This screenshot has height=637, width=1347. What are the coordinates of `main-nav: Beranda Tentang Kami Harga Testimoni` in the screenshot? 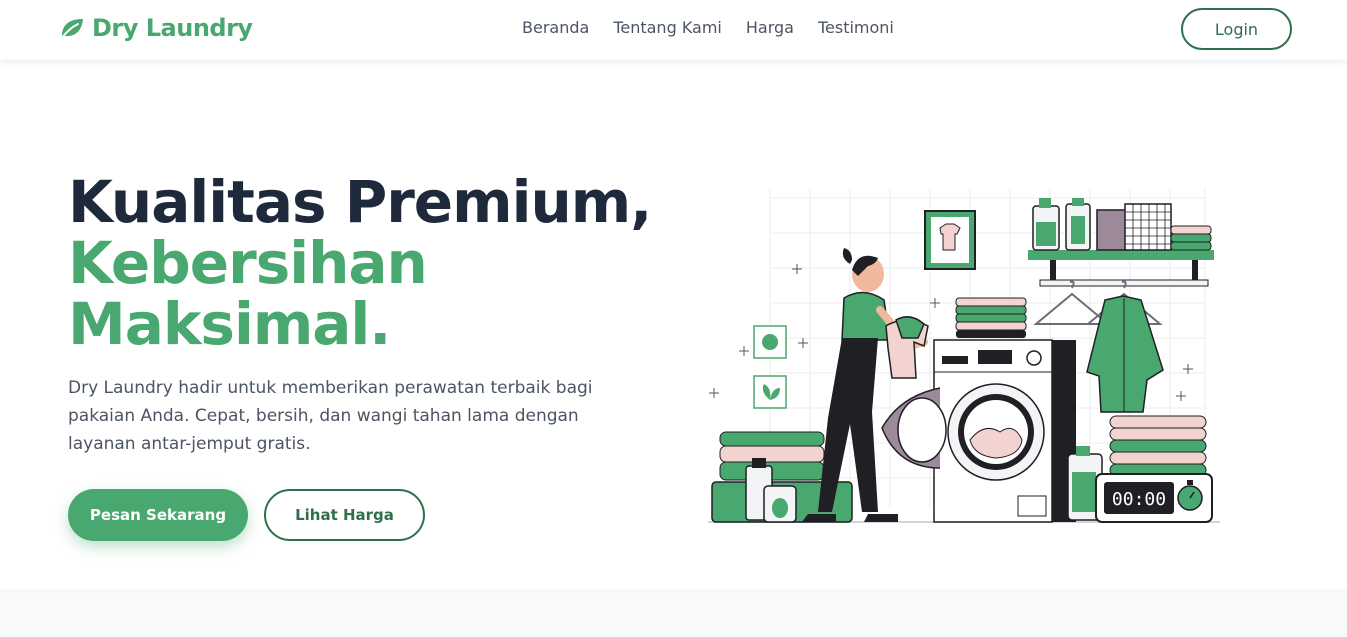 It's located at (708, 27).